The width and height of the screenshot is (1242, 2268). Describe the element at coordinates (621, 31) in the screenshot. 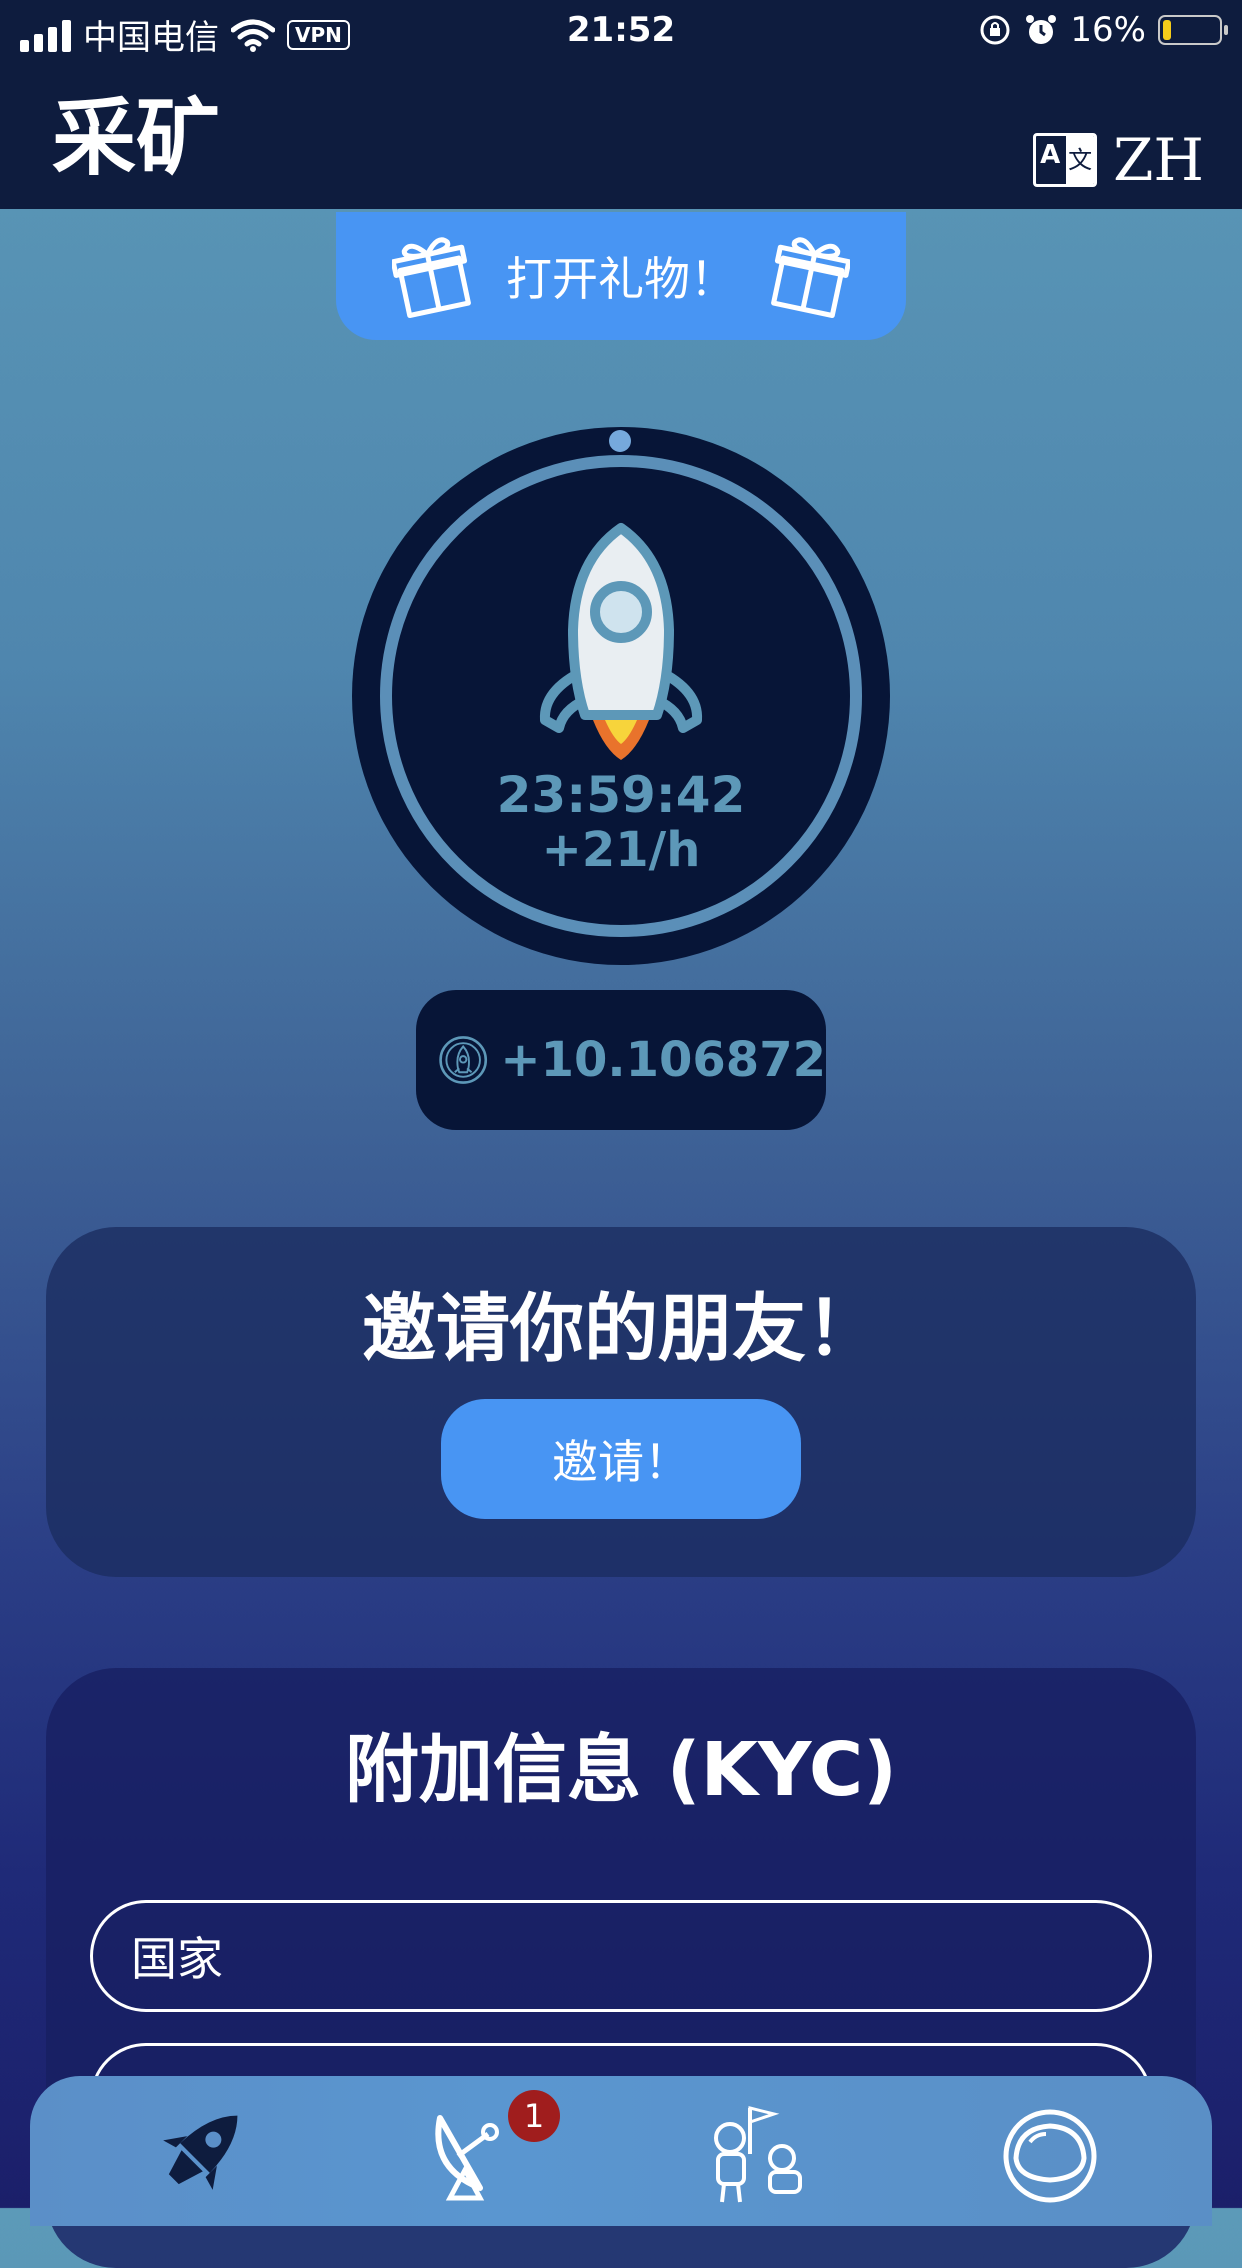

I see `status-bar: 中国电信 VPN 21:52 16%` at that location.